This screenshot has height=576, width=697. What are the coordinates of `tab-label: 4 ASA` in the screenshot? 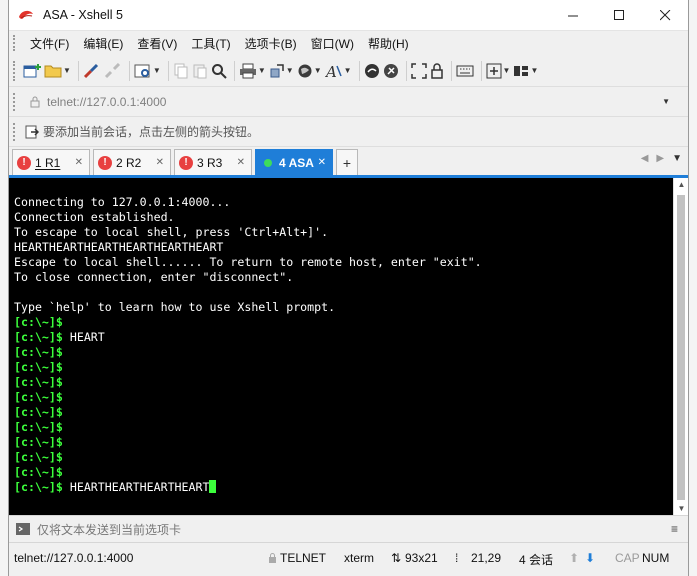 It's located at (296, 162).